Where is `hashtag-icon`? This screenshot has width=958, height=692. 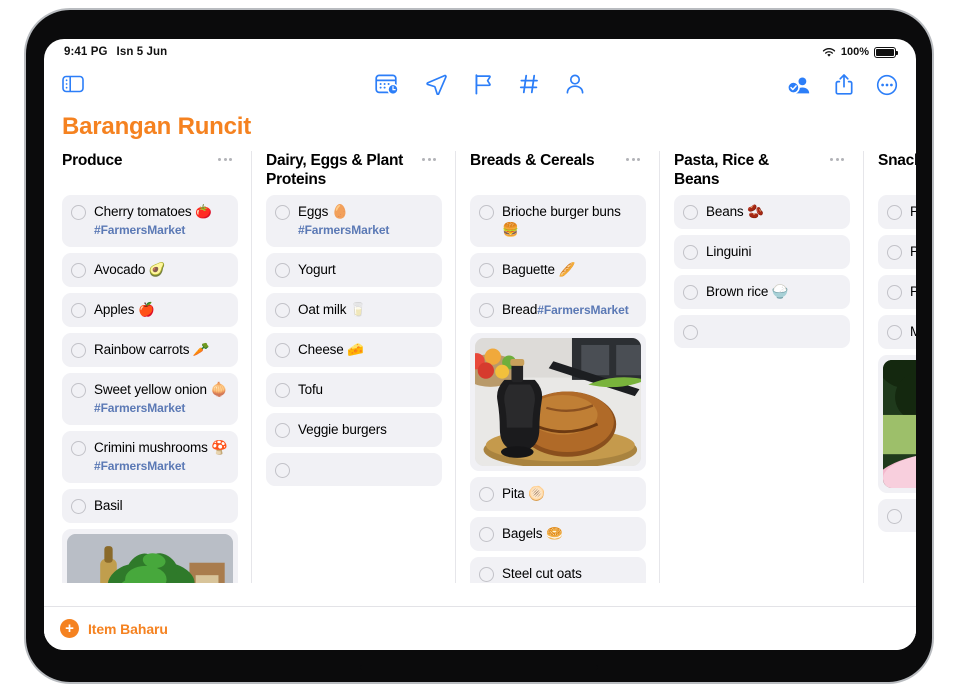 hashtag-icon is located at coordinates (529, 84).